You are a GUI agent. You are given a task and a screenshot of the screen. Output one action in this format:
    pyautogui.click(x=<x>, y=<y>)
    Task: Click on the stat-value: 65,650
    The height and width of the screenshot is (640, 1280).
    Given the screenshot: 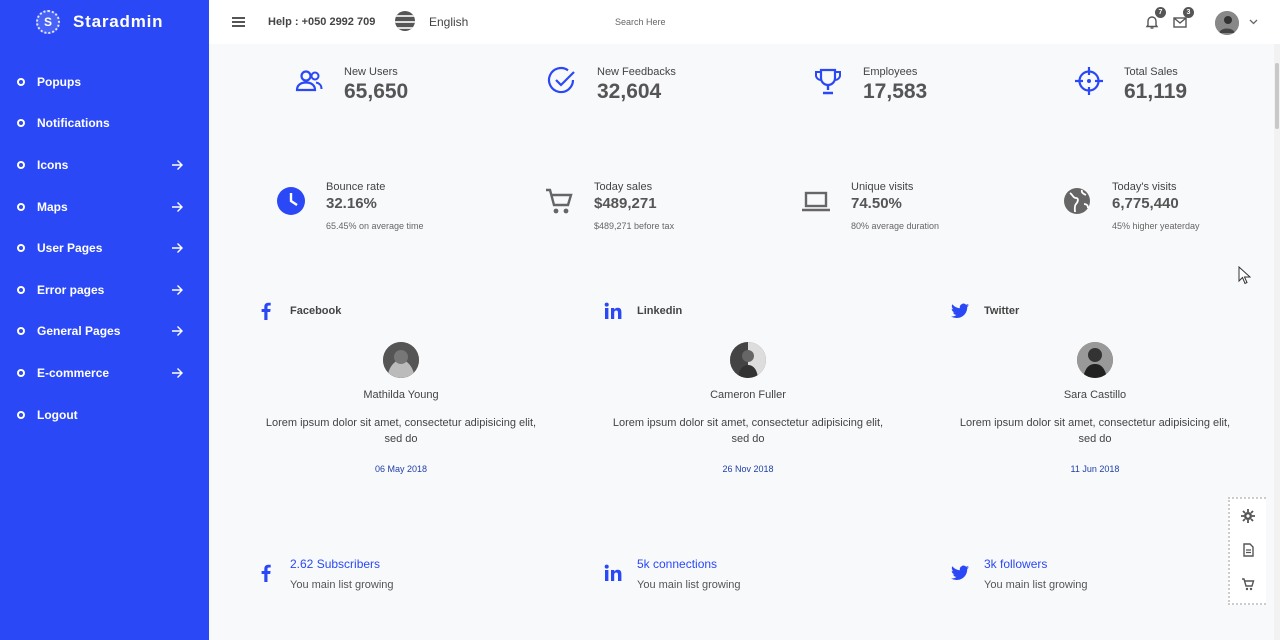 What is the action you would take?
    pyautogui.click(x=376, y=91)
    